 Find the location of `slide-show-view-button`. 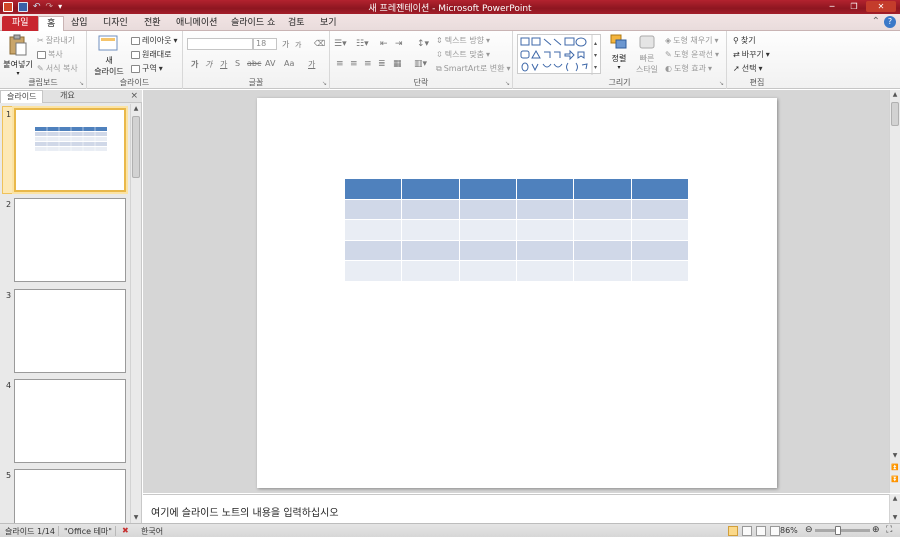

slide-show-view-button is located at coordinates (775, 531).